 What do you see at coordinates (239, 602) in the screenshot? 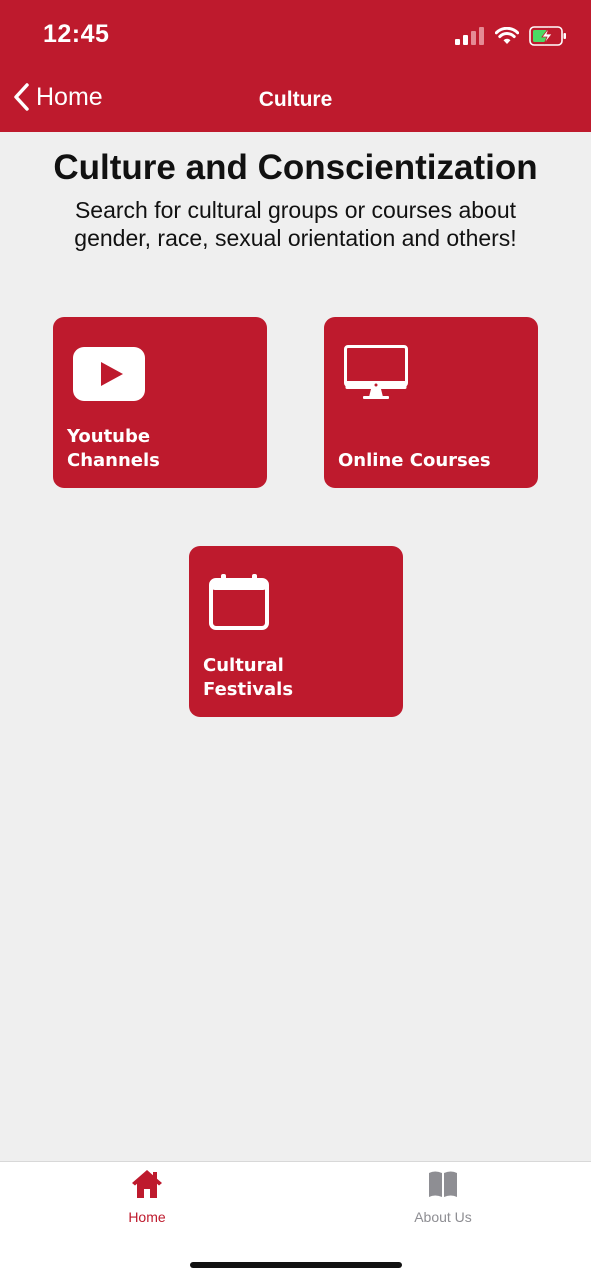
I see `calendar-icon` at bounding box center [239, 602].